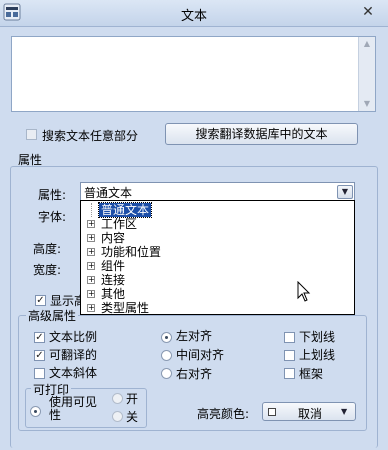  Describe the element at coordinates (113, 280) in the screenshot. I see `list-item-label: 连接` at that location.